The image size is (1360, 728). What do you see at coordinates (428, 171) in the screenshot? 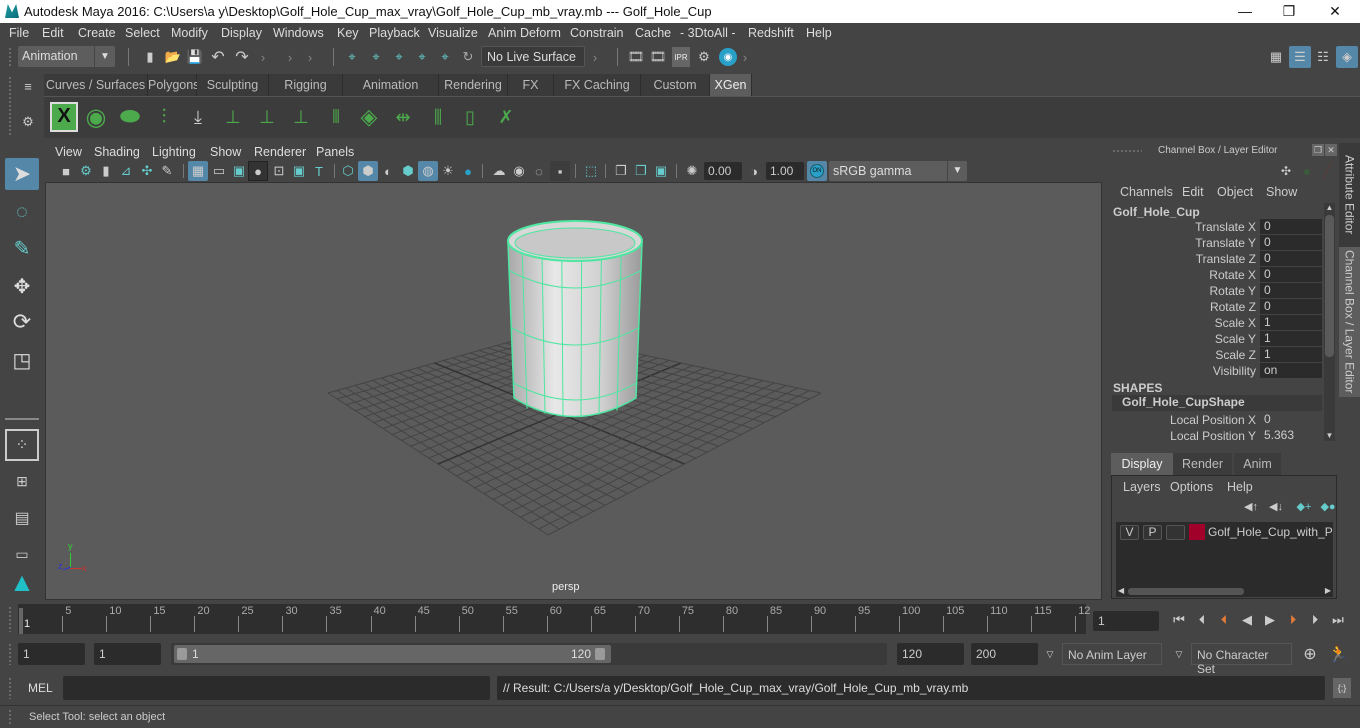
I see `textured-icon: ◍` at bounding box center [428, 171].